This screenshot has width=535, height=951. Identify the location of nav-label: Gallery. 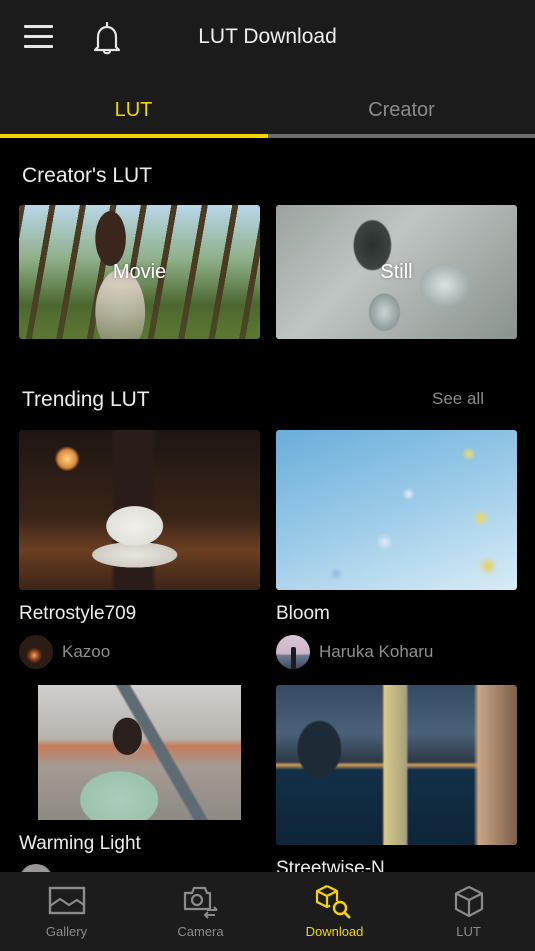
(66, 931).